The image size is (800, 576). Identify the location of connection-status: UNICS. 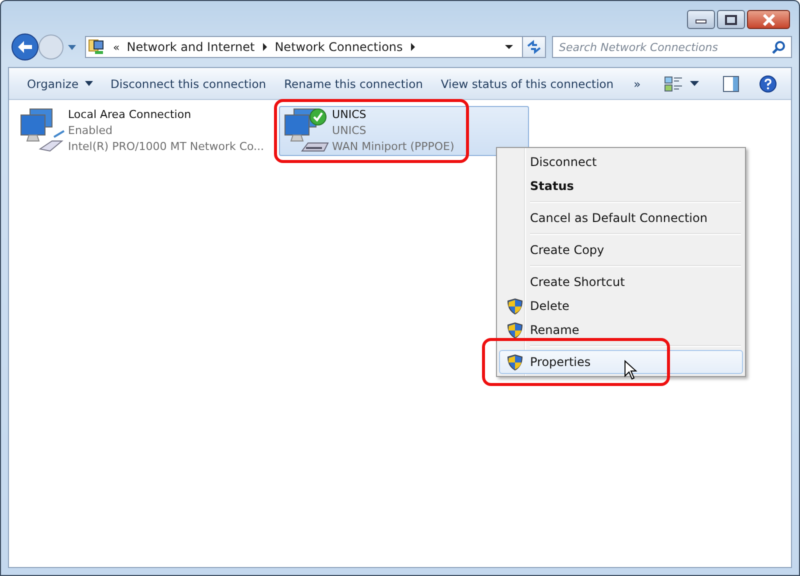
(350, 131).